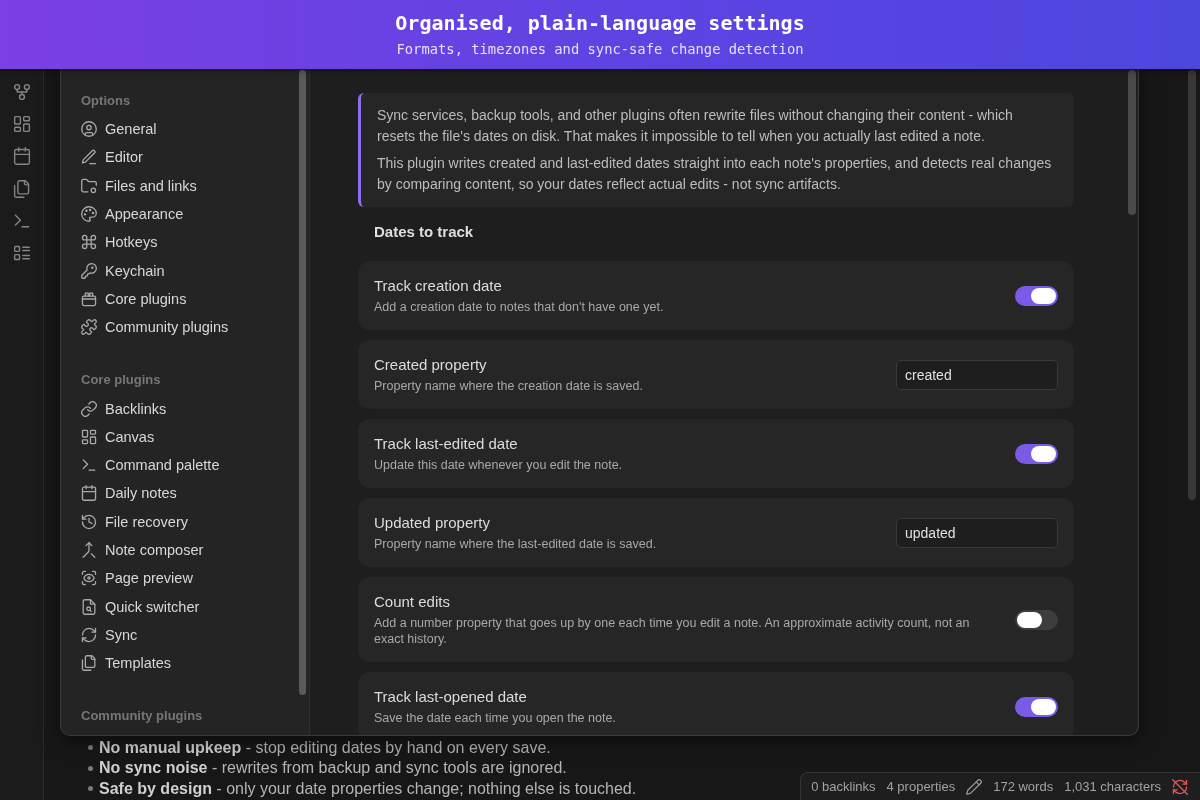  I want to click on word-count: 172 words, so click(1023, 786).